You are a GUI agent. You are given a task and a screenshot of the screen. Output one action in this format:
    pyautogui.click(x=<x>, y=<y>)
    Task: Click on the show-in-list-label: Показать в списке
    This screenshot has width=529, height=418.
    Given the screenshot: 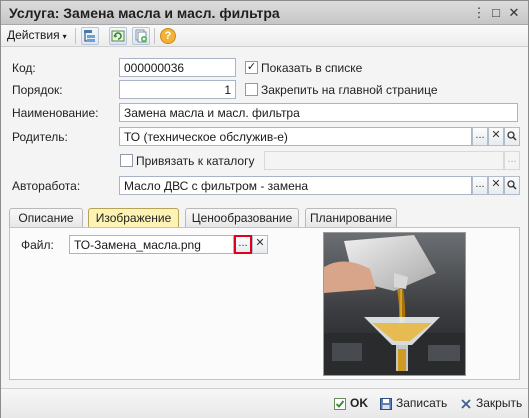 What is the action you would take?
    pyautogui.click(x=312, y=68)
    